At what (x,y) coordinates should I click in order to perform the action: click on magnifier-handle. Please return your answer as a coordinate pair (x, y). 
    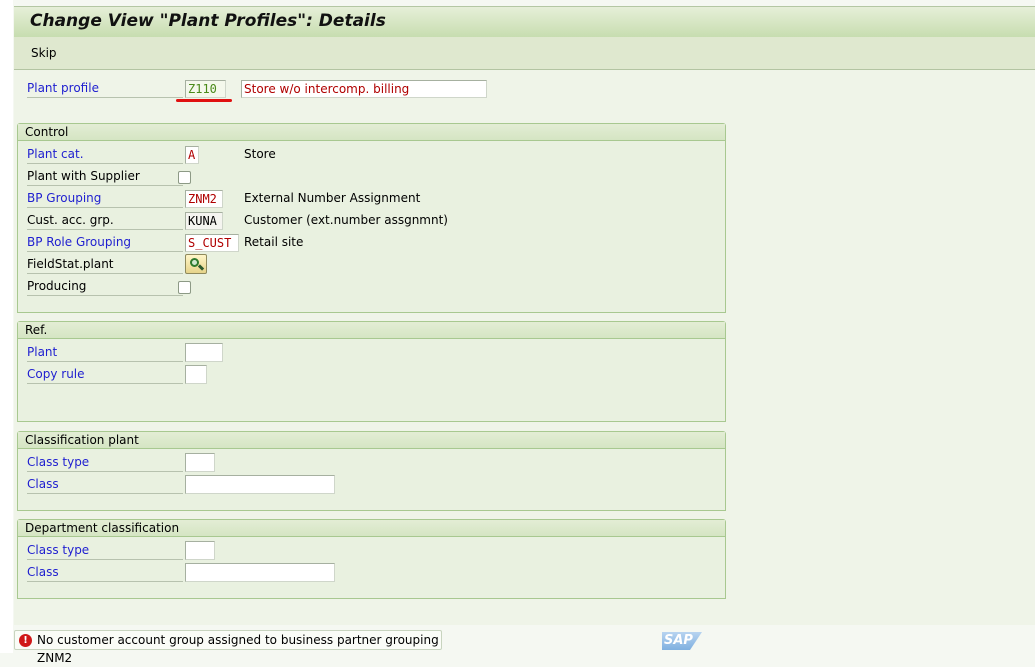
    Looking at the image, I should click on (201, 267).